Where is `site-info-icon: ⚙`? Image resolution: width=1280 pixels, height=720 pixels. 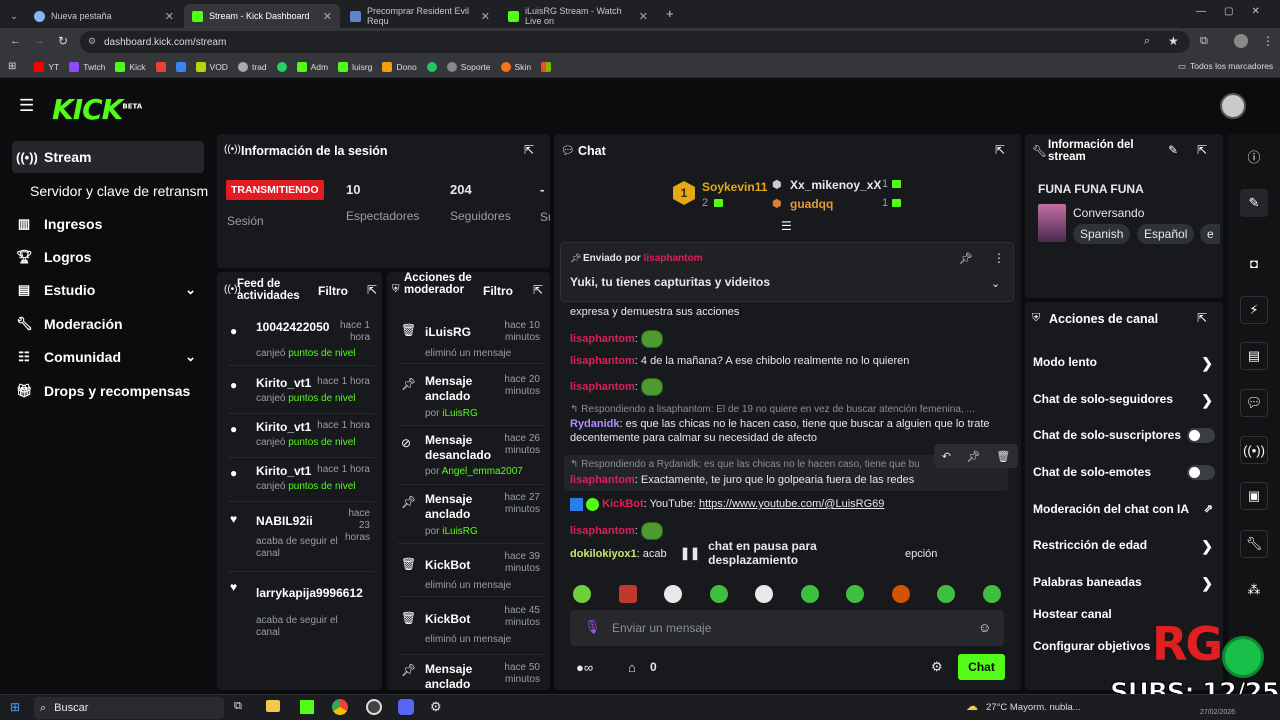 site-info-icon: ⚙ is located at coordinates (92, 41).